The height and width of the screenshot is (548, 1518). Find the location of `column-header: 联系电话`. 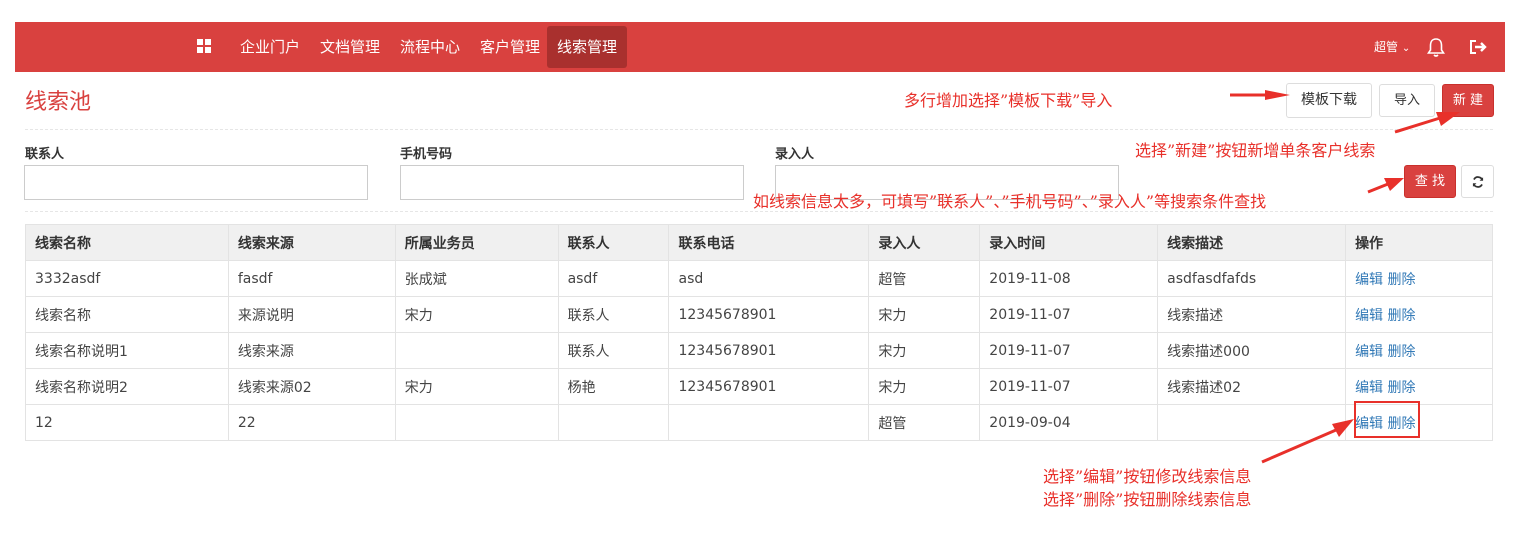

column-header: 联系电话 is located at coordinates (769, 242).